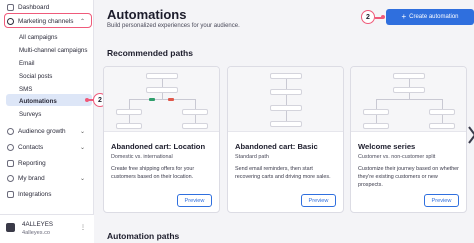 The width and height of the screenshot is (474, 243). Describe the element at coordinates (470, 135) in the screenshot. I see `next-arrow-icon` at that location.